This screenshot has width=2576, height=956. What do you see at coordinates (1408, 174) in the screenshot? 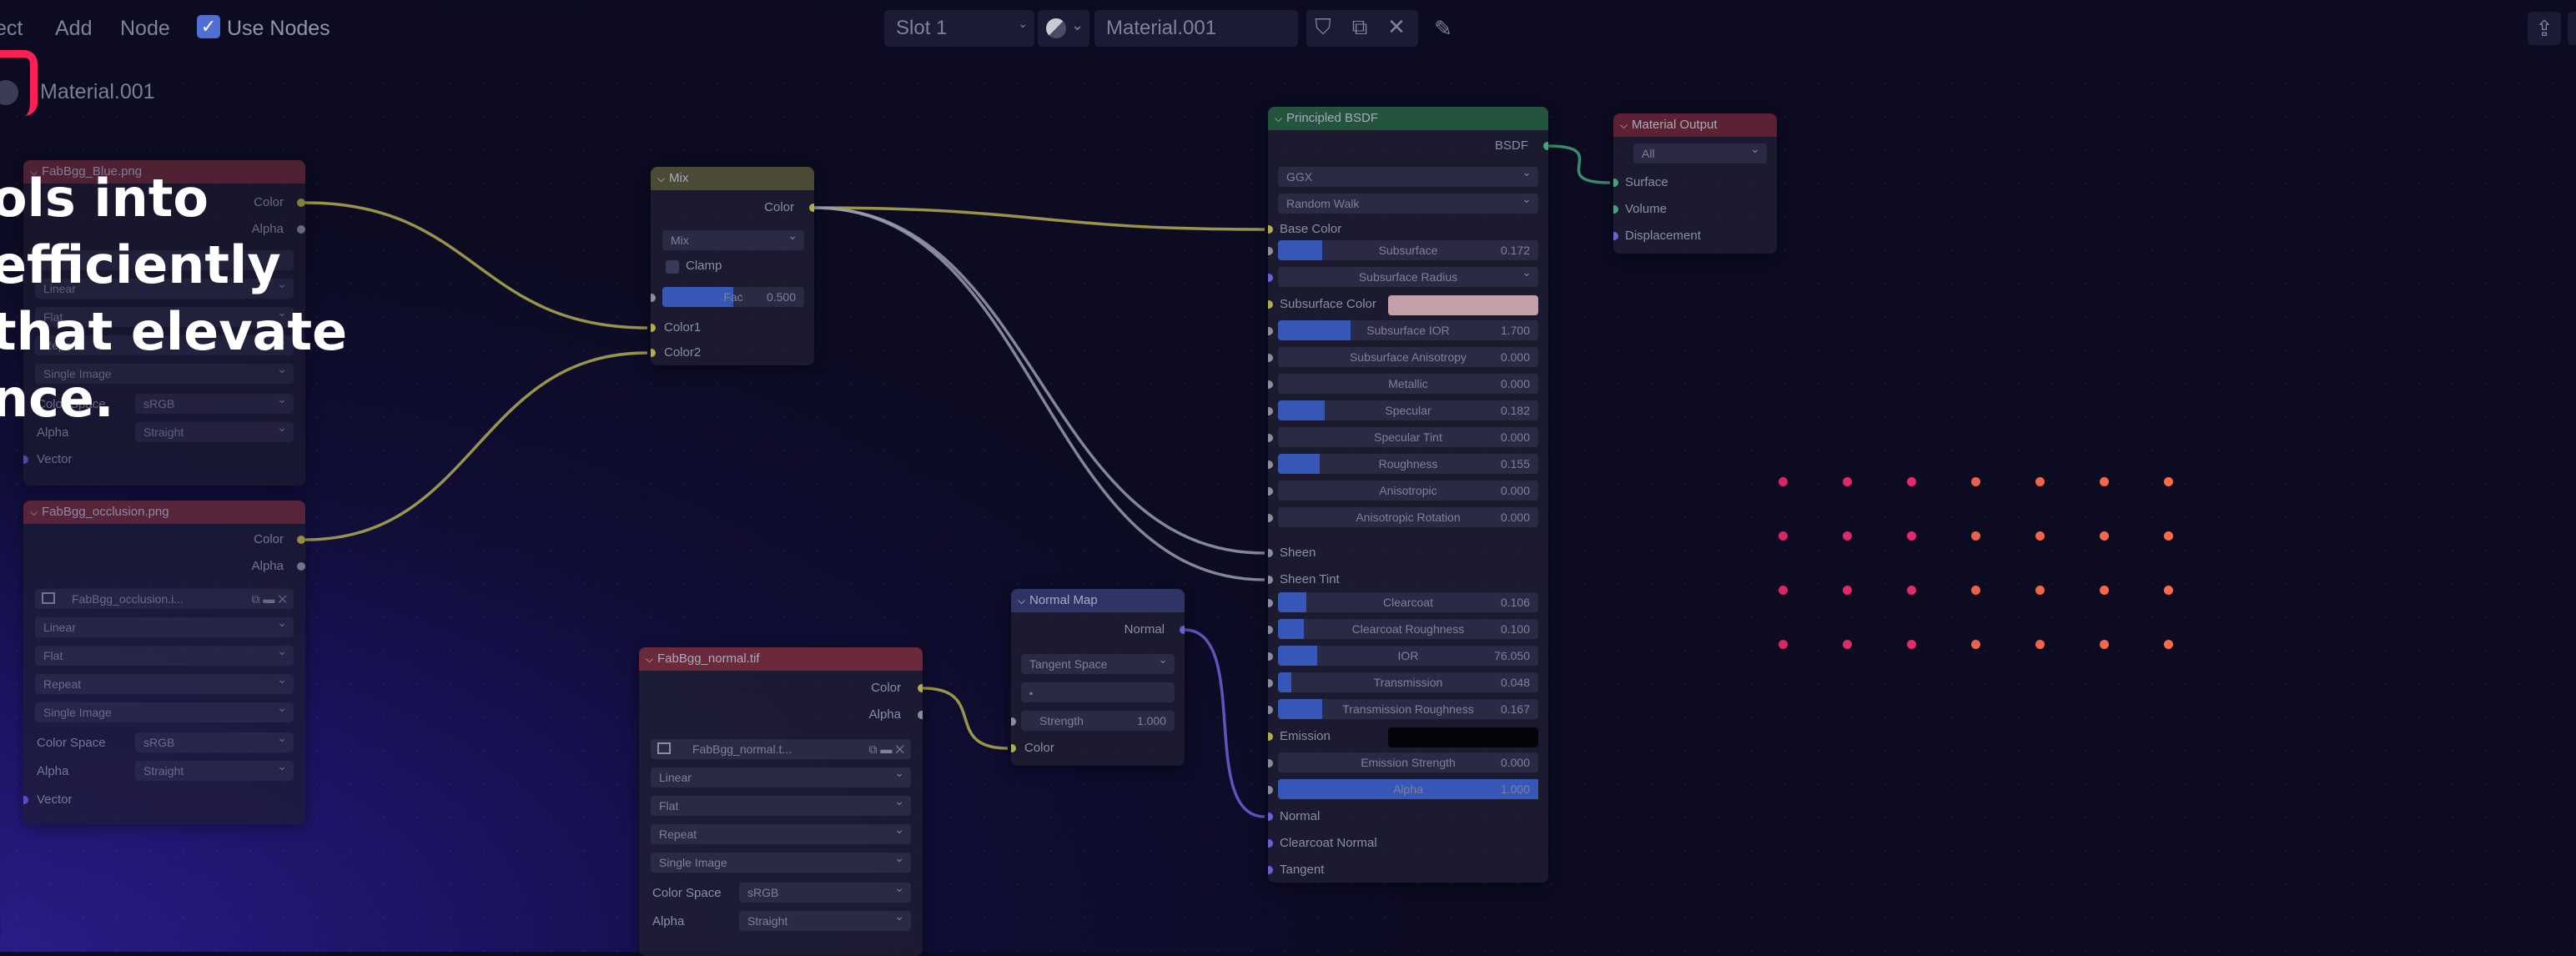
I see `distribution-dropdown: GGX` at bounding box center [1408, 174].